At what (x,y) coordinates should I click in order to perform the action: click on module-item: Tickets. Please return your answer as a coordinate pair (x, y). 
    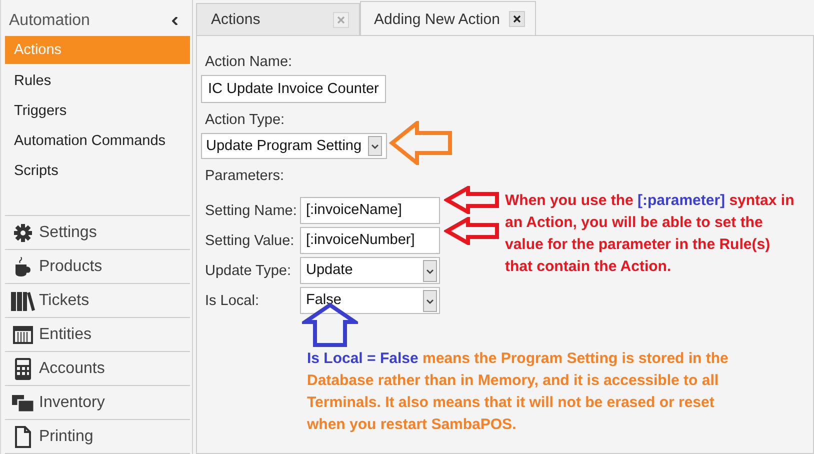
    Looking at the image, I should click on (97, 301).